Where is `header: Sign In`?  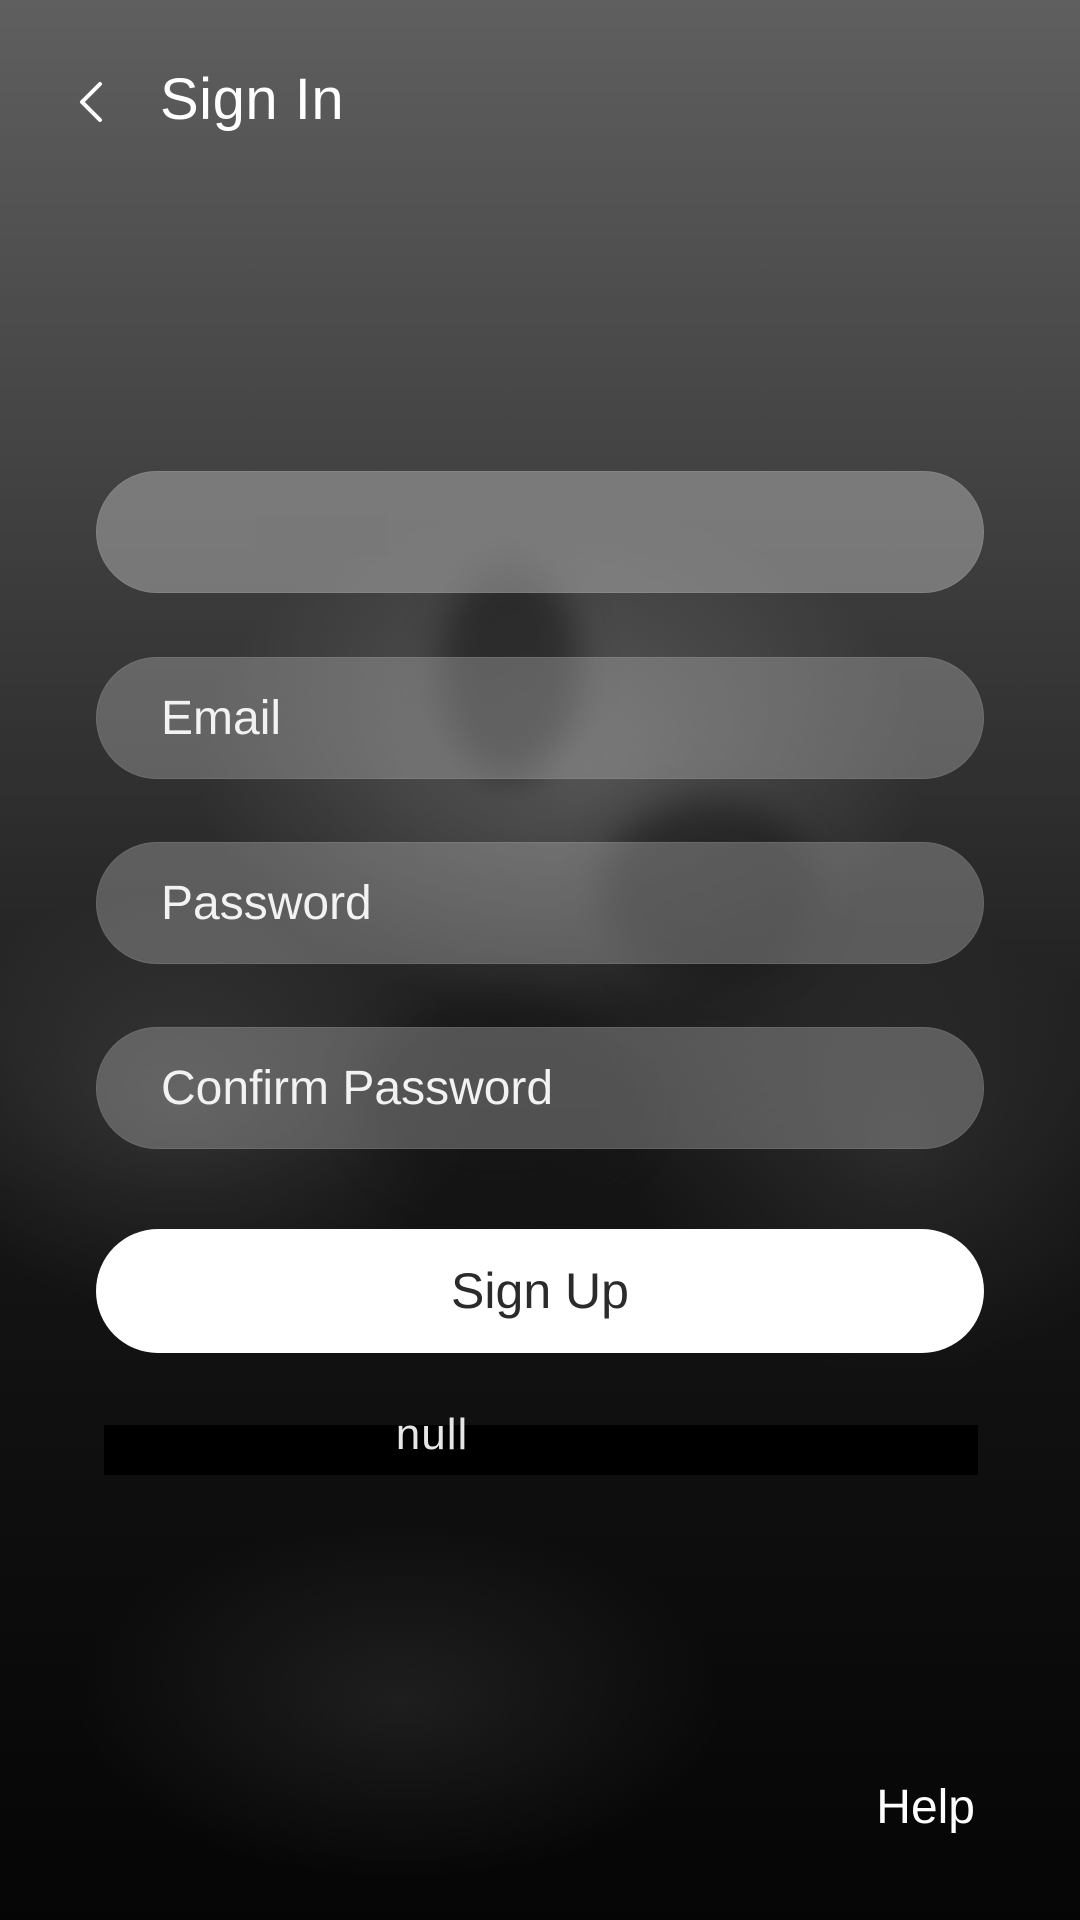 header: Sign In is located at coordinates (540, 100).